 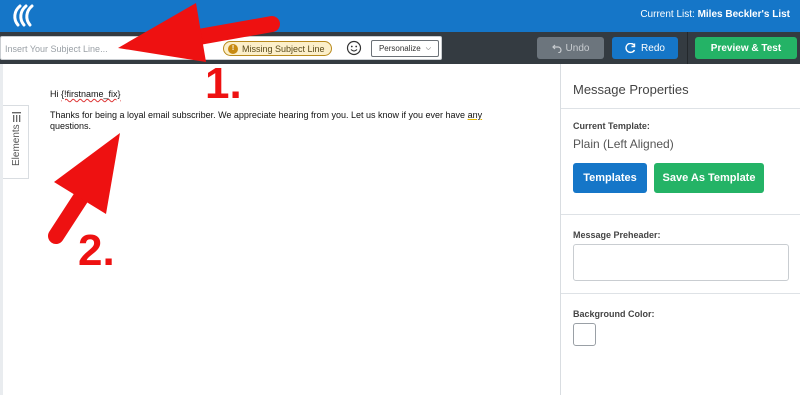 I want to click on personalize-dropdown: Personalize ⌵, so click(x=405, y=48).